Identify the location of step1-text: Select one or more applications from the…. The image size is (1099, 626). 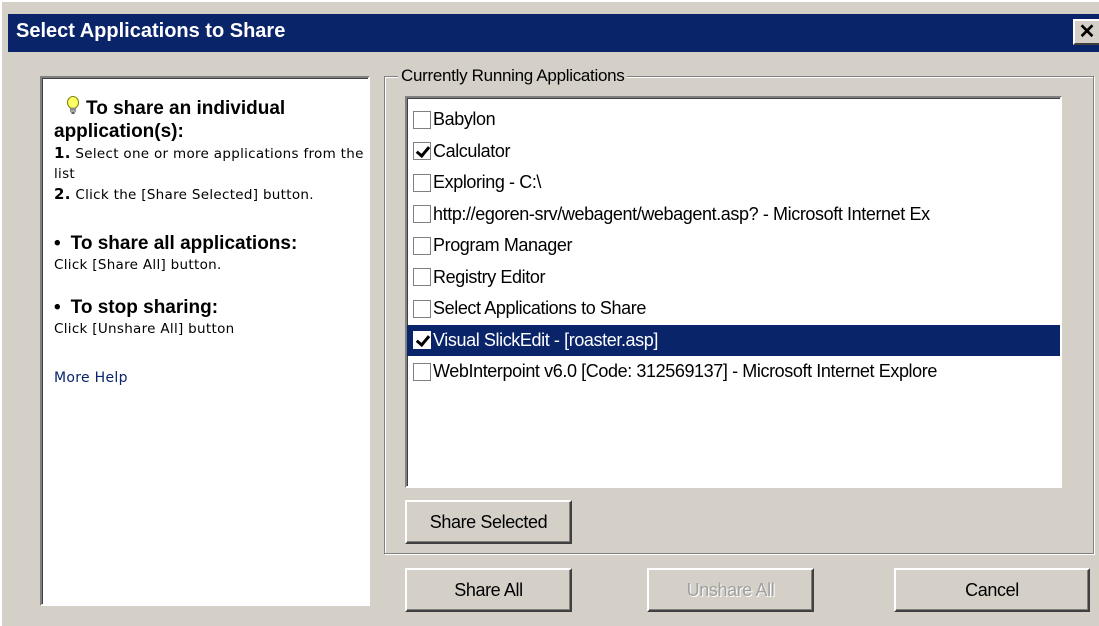
(209, 164).